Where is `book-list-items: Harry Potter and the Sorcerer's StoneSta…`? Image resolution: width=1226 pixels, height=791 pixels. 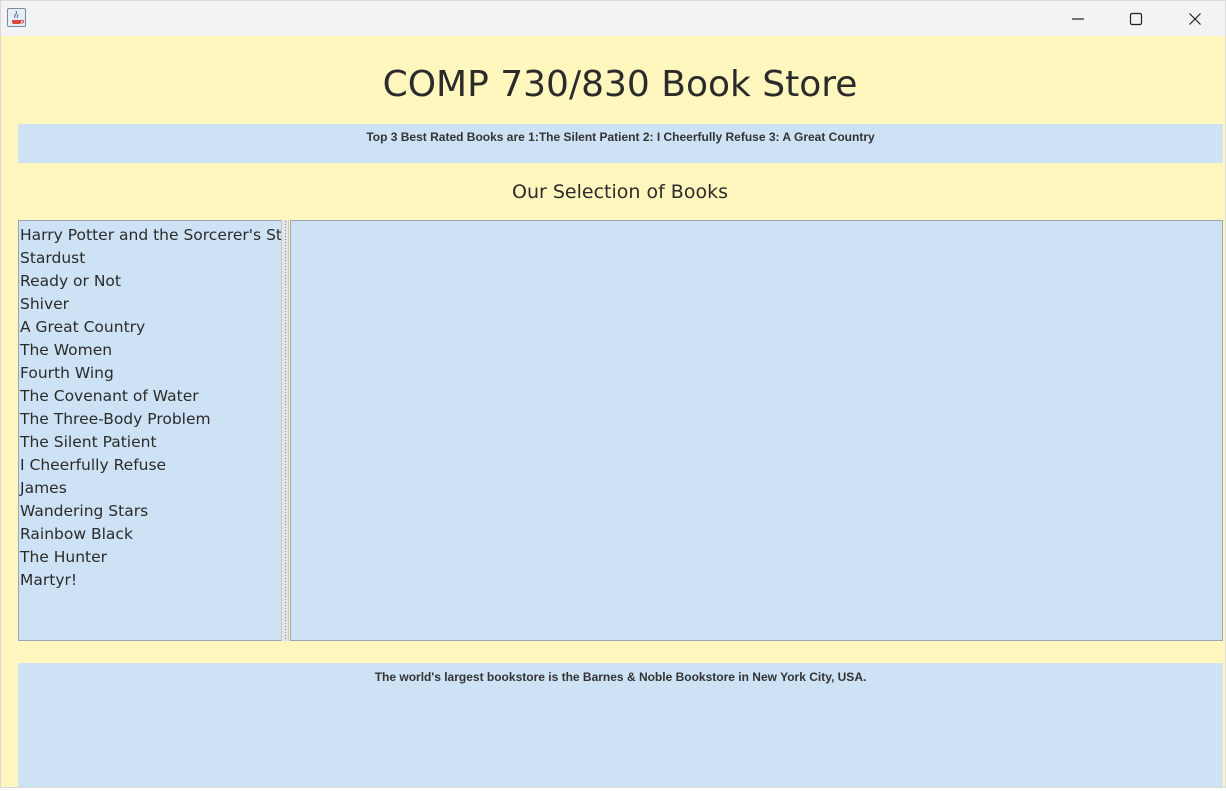
book-list-items: Harry Potter and the Sorcerer's StoneSta… is located at coordinates (150, 406).